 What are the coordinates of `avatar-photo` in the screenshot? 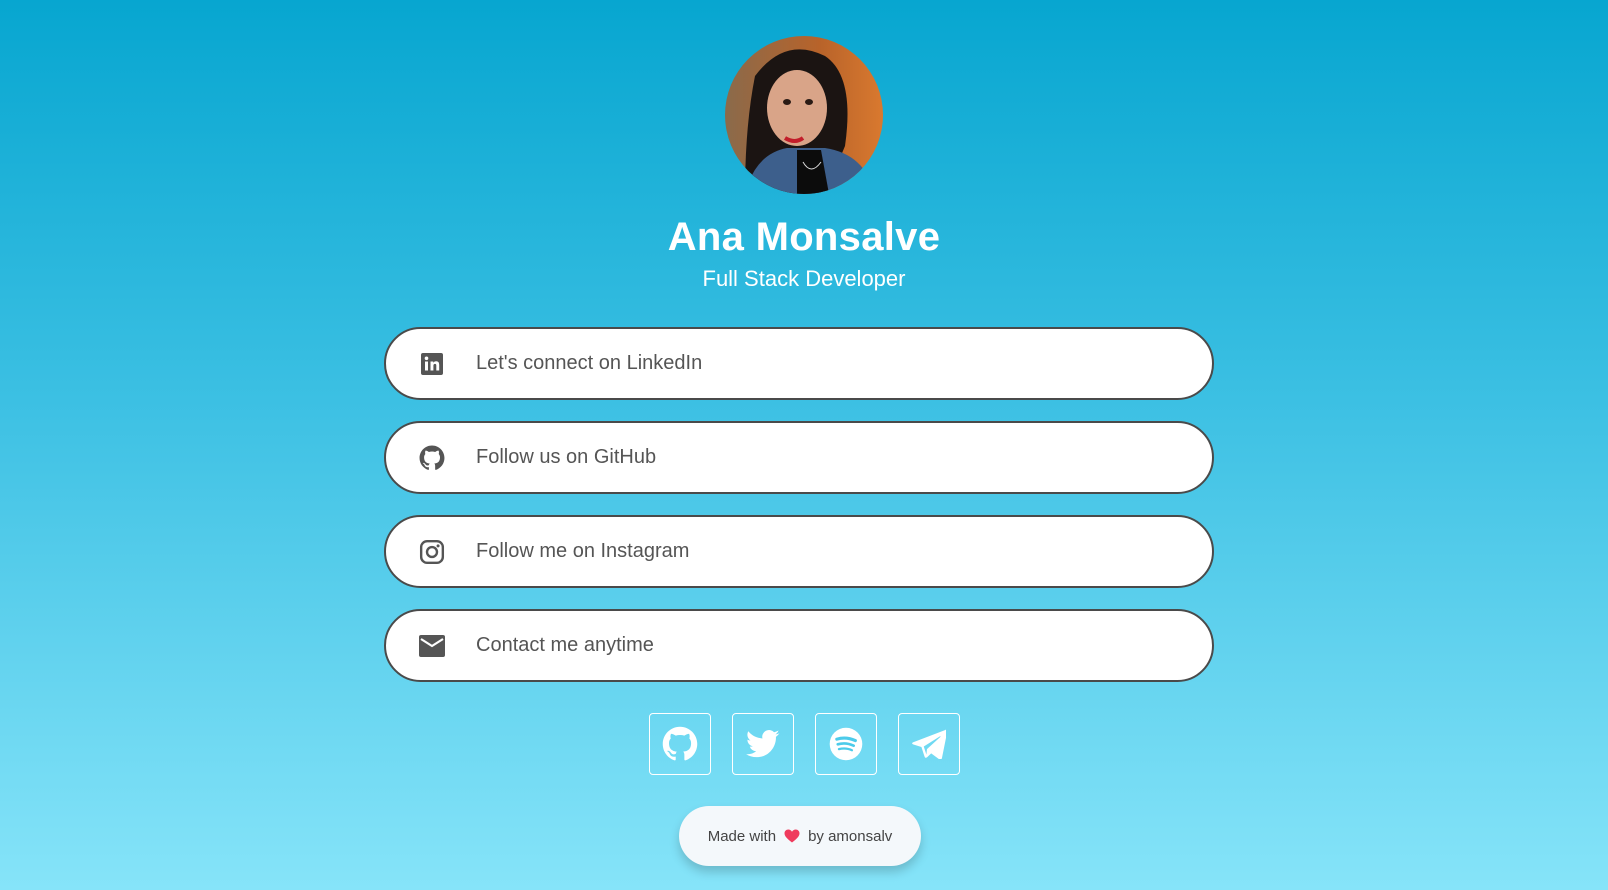 It's located at (804, 115).